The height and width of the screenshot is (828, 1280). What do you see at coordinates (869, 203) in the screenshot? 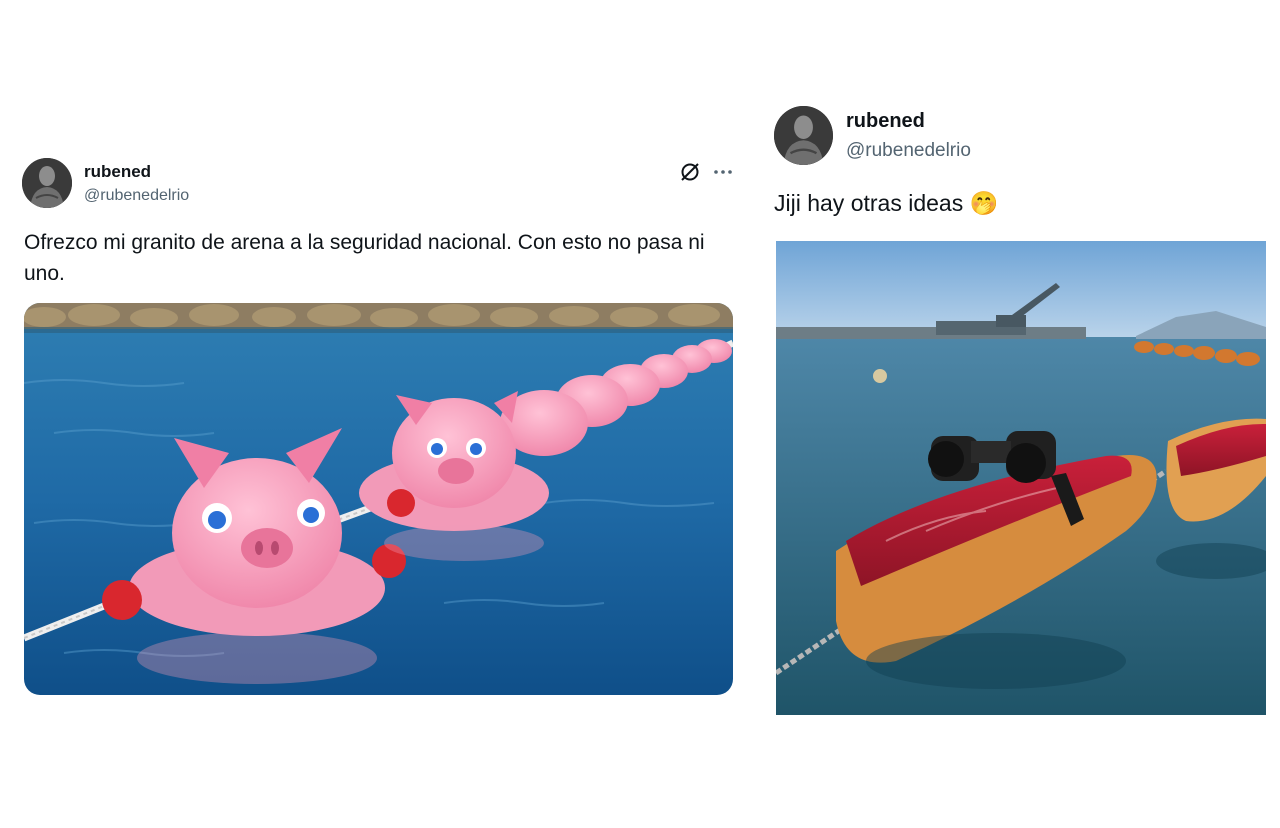
I see `tweet-text-body: Jiji hay otras ideas` at bounding box center [869, 203].